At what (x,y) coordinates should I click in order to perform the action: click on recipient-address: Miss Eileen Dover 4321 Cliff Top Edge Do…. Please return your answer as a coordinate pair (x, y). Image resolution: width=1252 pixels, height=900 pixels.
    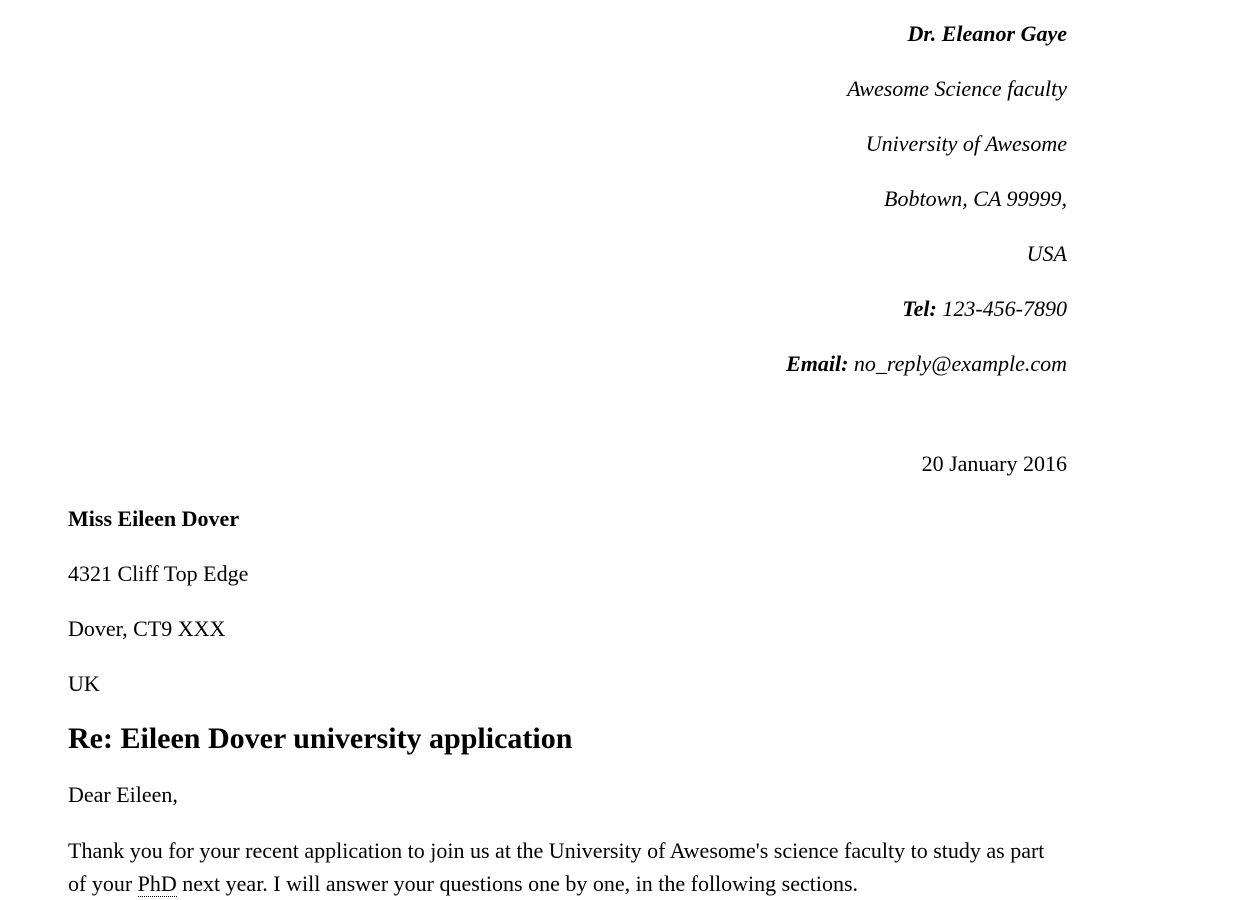
    Looking at the image, I should click on (158, 613).